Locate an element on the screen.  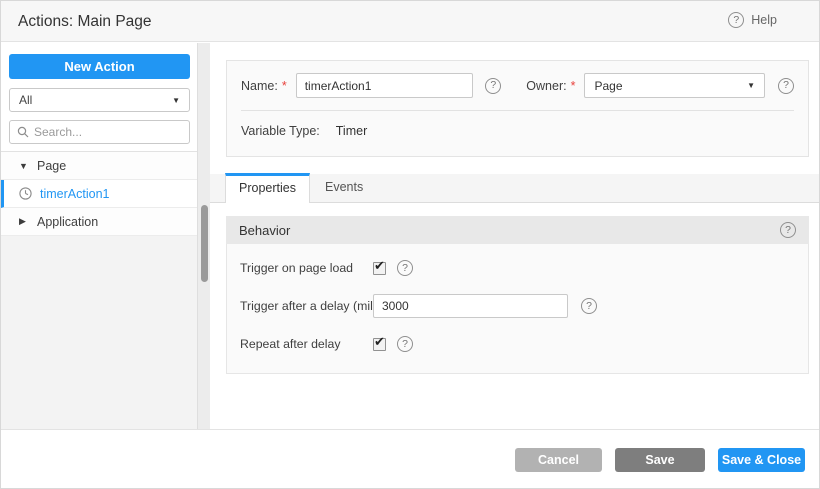
owner-select-value: Page is located at coordinates (608, 85).